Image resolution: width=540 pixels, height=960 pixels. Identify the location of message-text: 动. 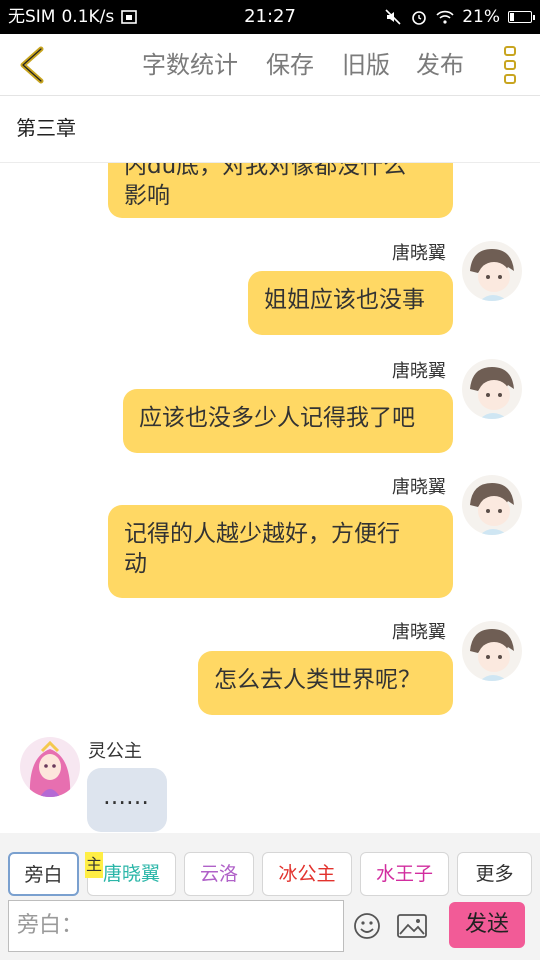
(135, 564).